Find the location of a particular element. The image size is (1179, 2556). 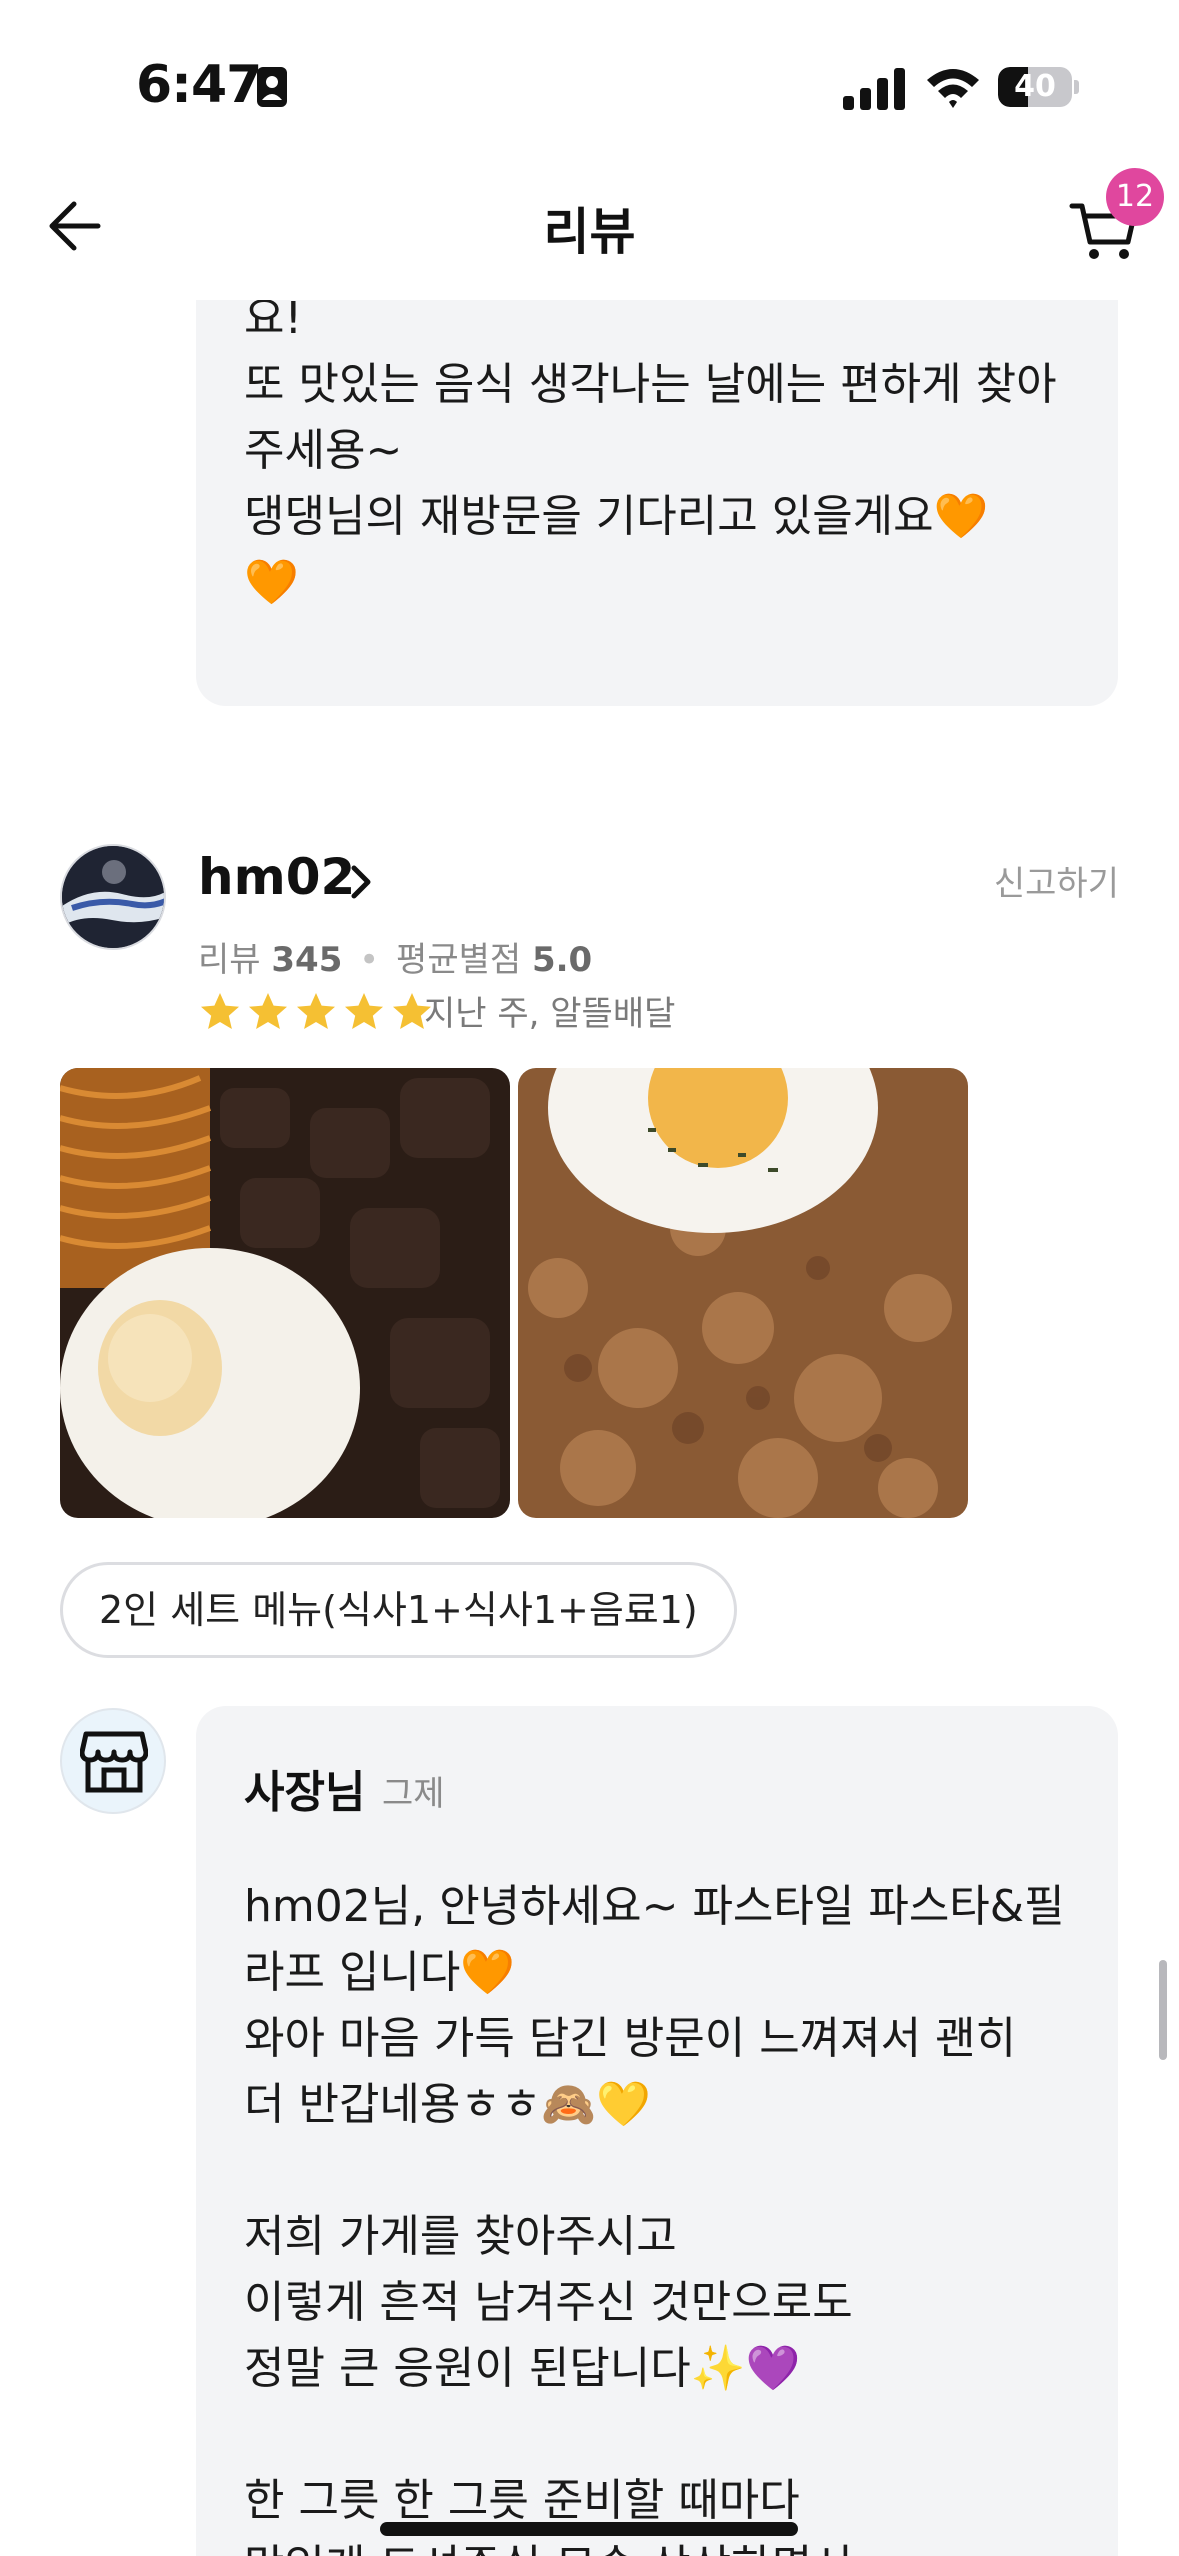

page-title: 리뷰 is located at coordinates (589, 232).